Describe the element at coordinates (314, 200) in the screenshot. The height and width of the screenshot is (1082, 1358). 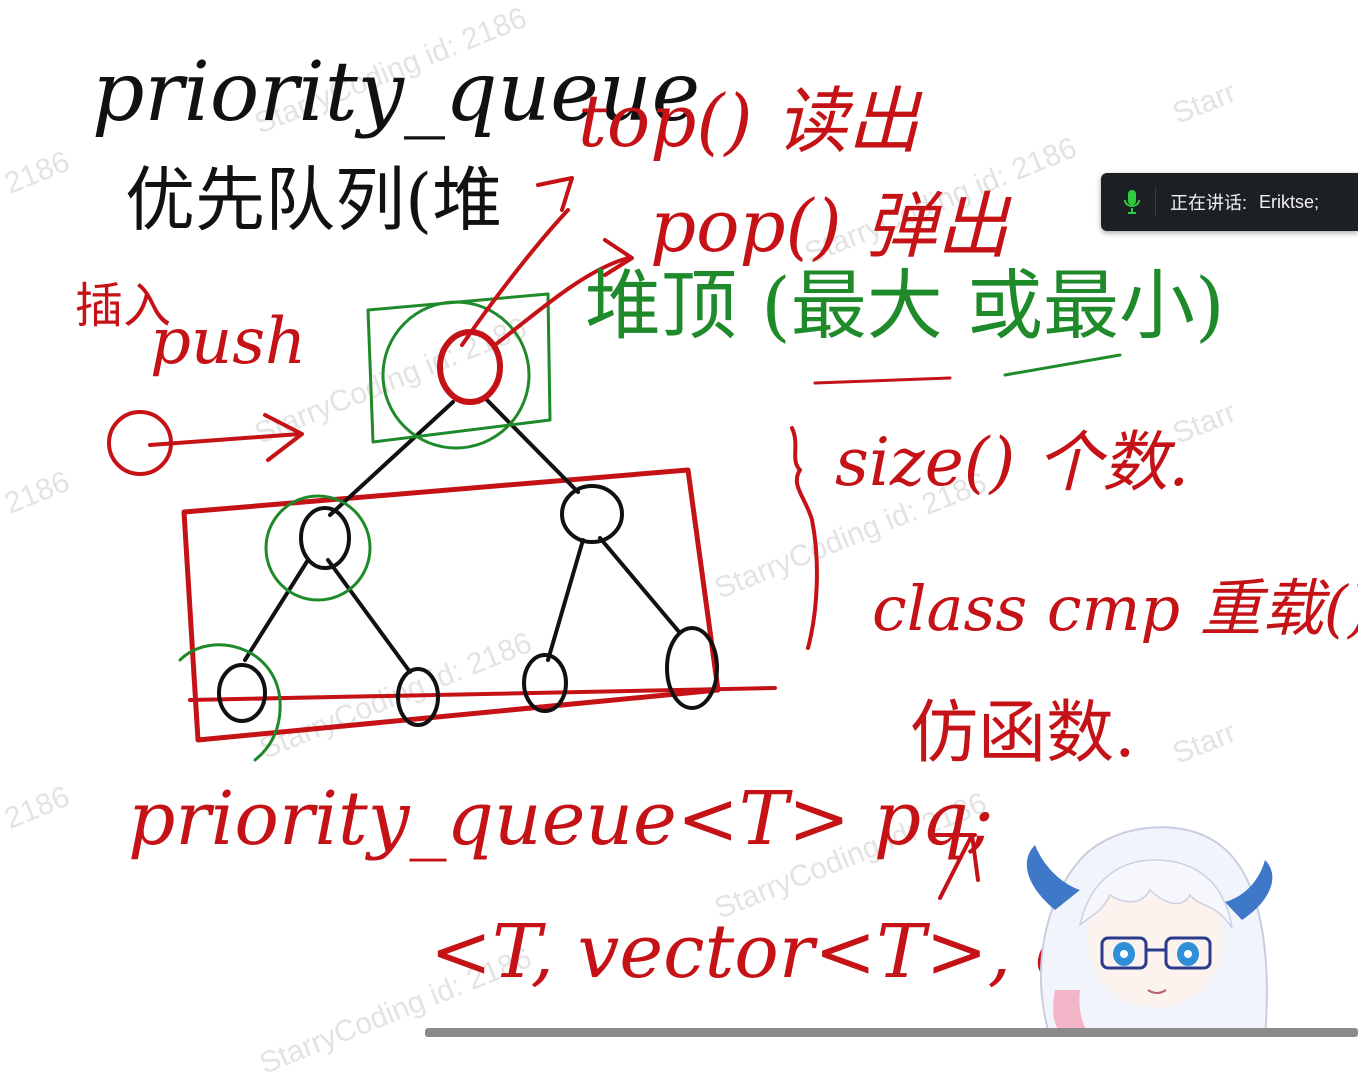
I see `title-chinese: 优先队列(堆` at that location.